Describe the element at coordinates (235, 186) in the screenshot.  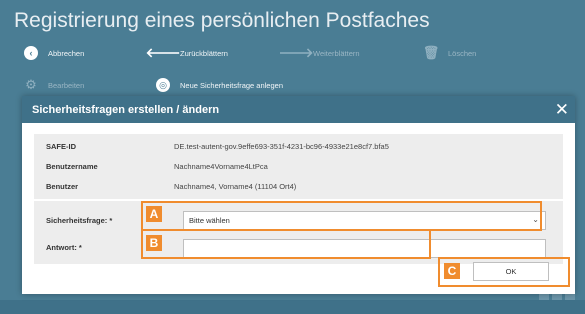
I see `user-value: Nachname4, Vorname4 (11104 Ort4)` at that location.